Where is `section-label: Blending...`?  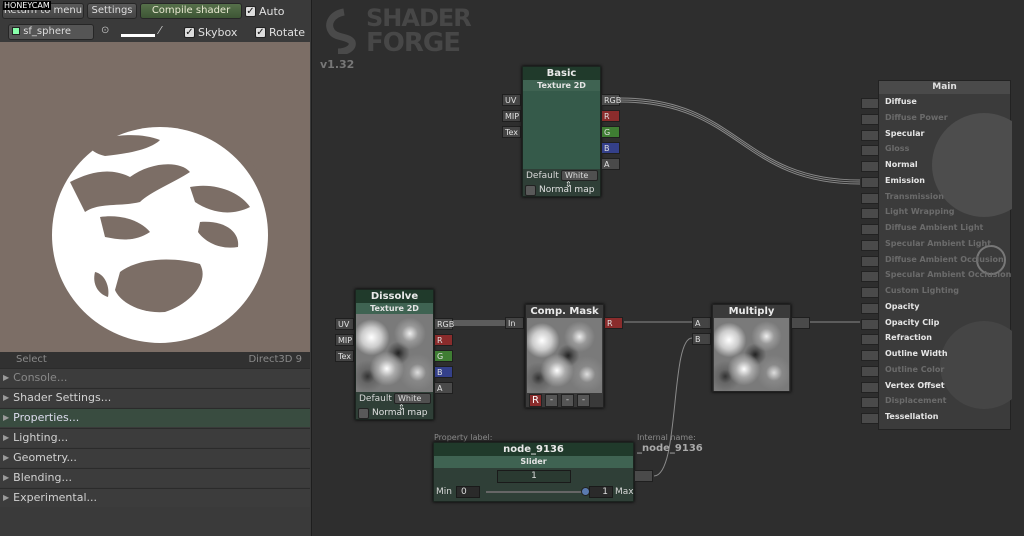 section-label: Blending... is located at coordinates (42, 477).